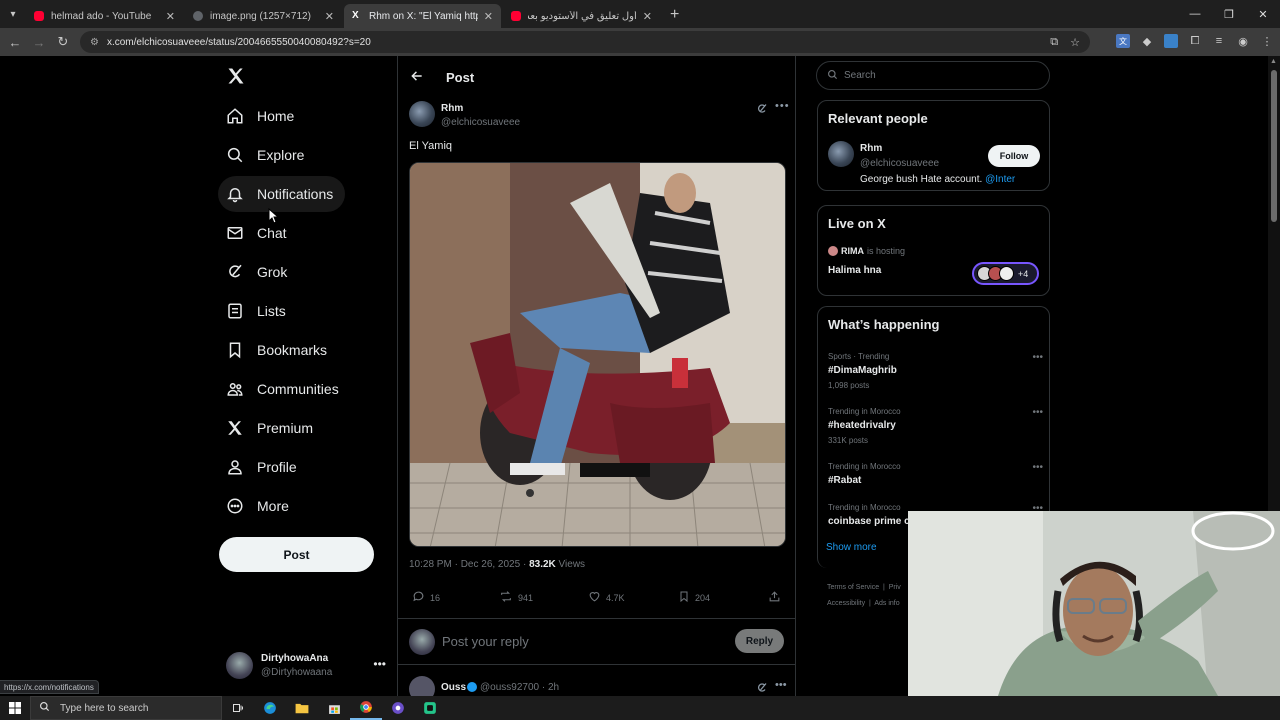  What do you see at coordinates (597, 682) in the screenshot?
I see `reply-tweet: Ouss @ouss92700 · 2h •••` at bounding box center [597, 682].